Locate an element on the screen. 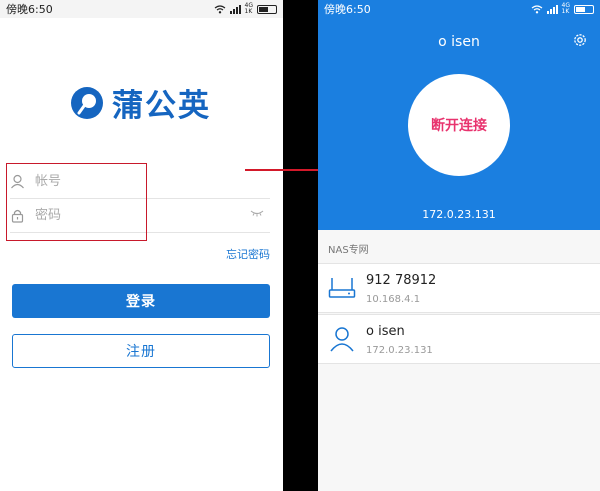  ip-address: 172.0.23.131 is located at coordinates (459, 214).